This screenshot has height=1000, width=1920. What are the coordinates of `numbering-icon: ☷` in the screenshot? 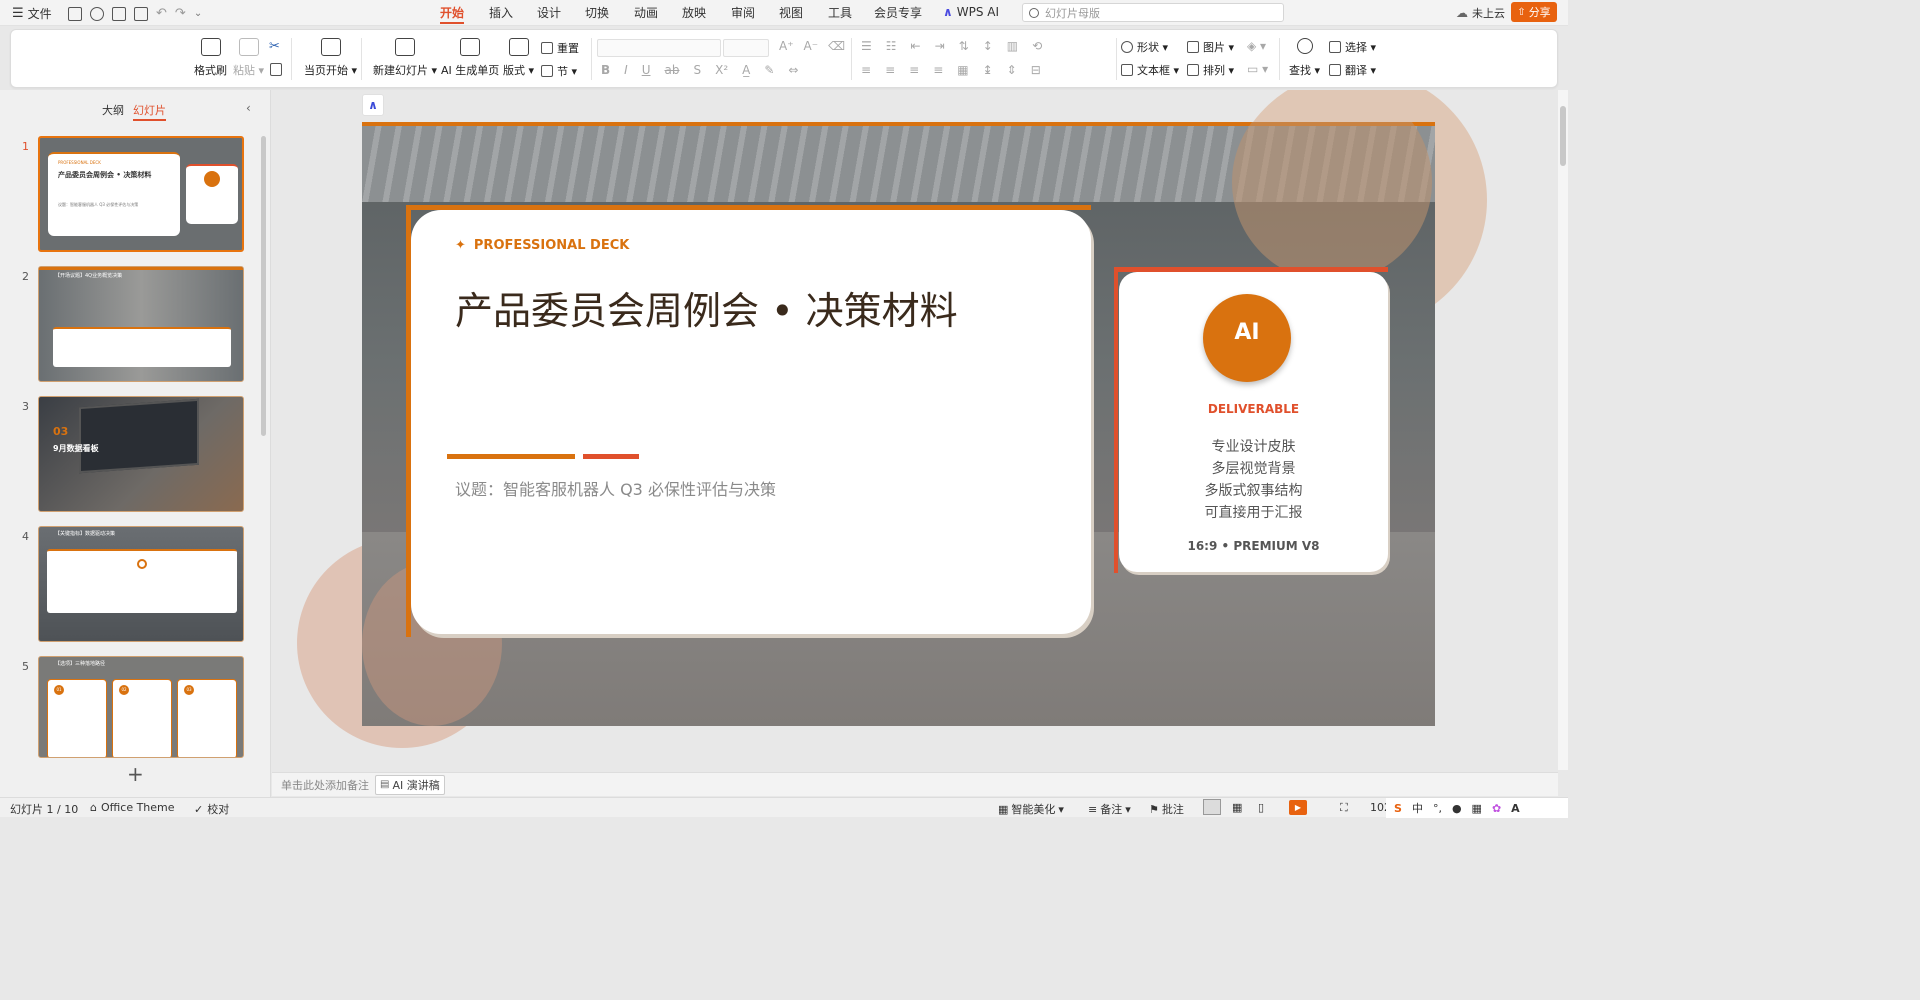 It's located at (891, 46).